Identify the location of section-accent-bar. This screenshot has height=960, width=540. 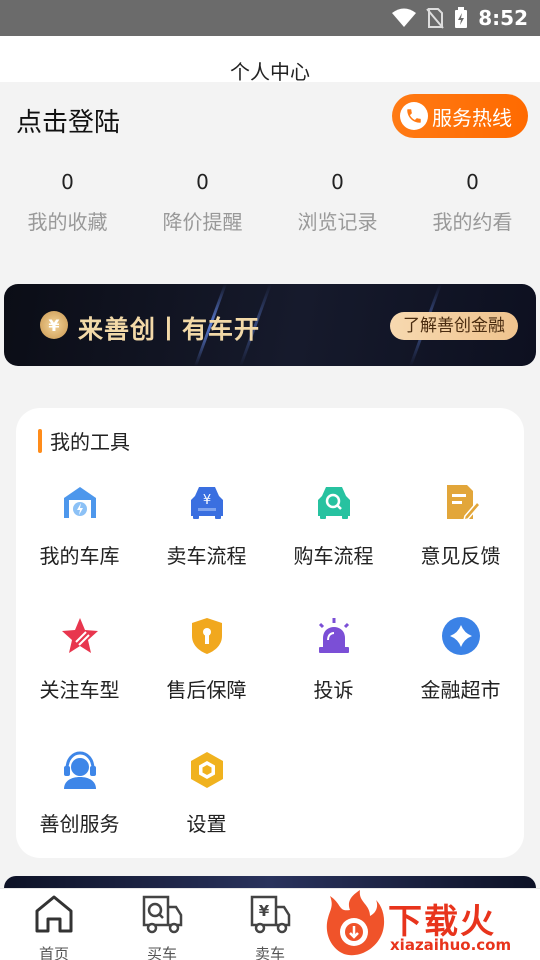
(40, 440).